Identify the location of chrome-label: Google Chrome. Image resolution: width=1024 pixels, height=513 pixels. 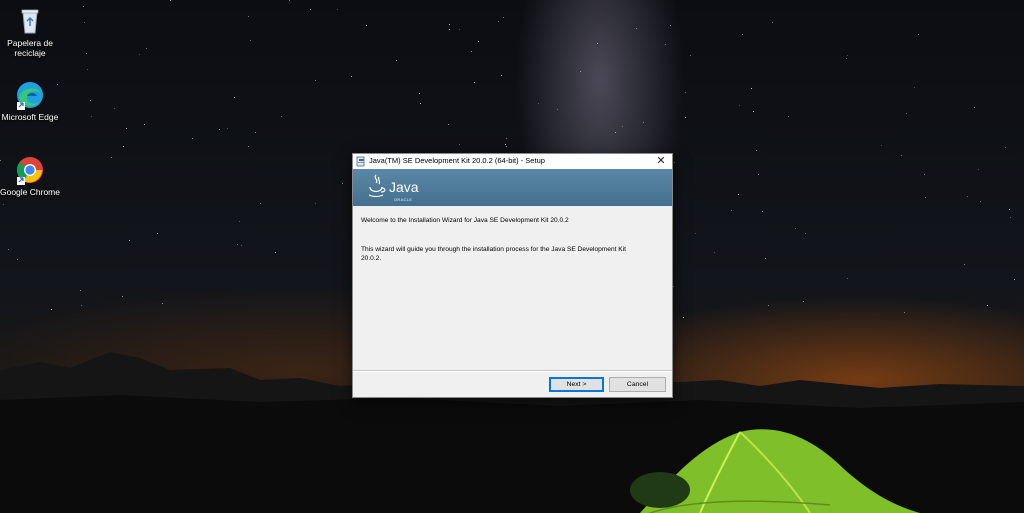
(30, 192).